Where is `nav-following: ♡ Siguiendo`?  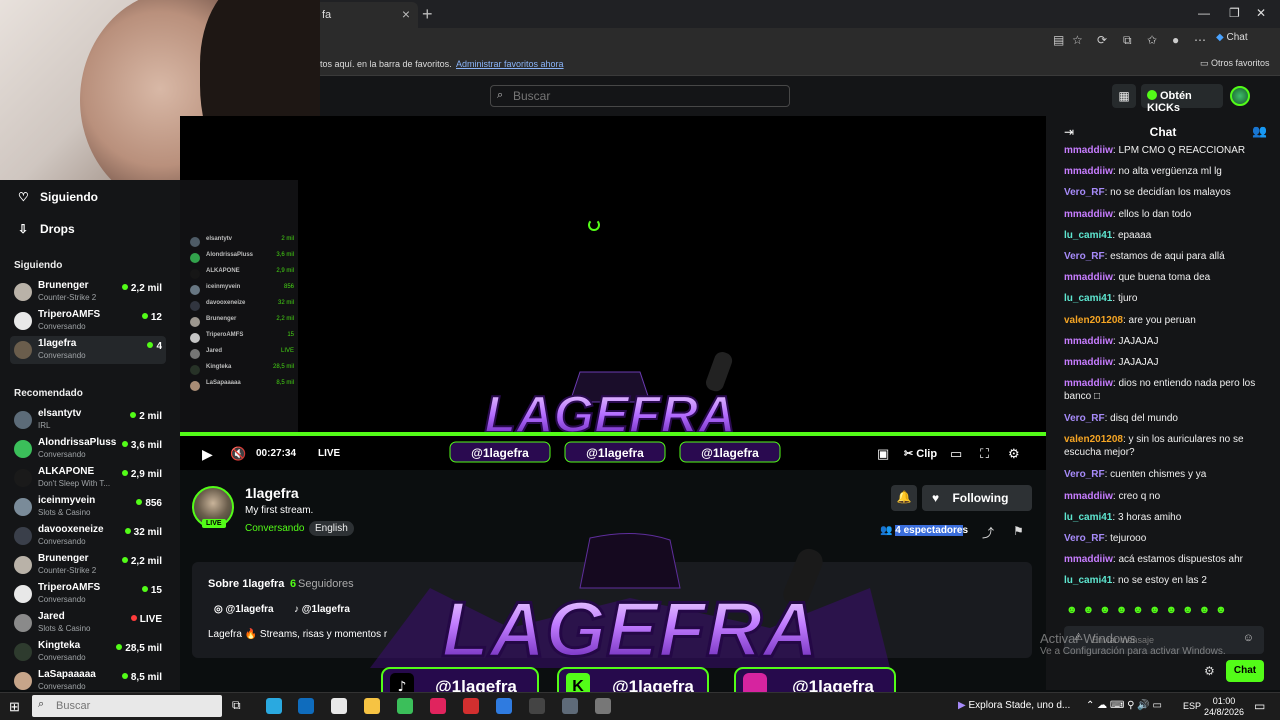 nav-following: ♡ Siguiendo is located at coordinates (58, 197).